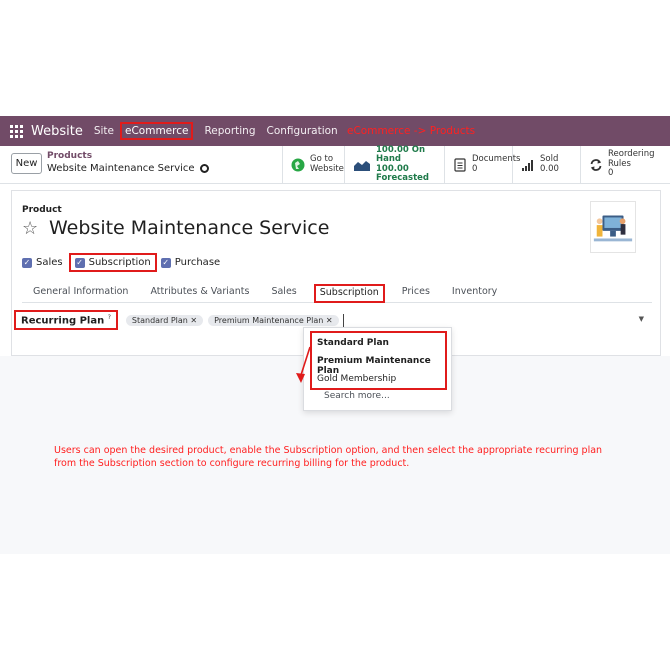 This screenshot has height=670, width=670. I want to click on checkbox-sales-label: Sales, so click(49, 262).